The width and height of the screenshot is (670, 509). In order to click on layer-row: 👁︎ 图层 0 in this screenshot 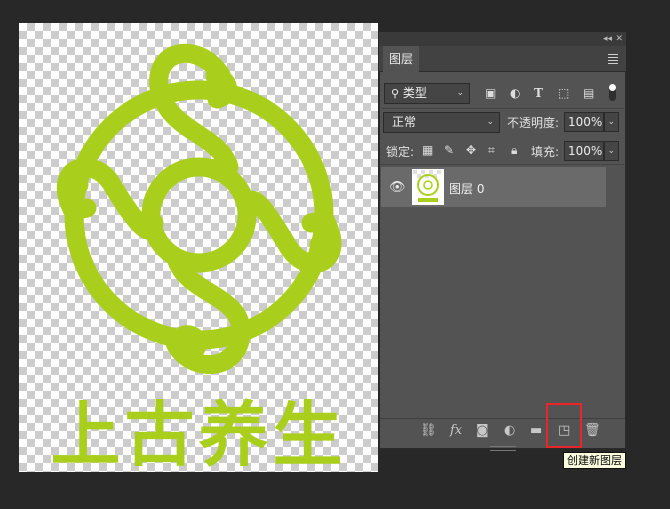, I will do `click(493, 187)`.